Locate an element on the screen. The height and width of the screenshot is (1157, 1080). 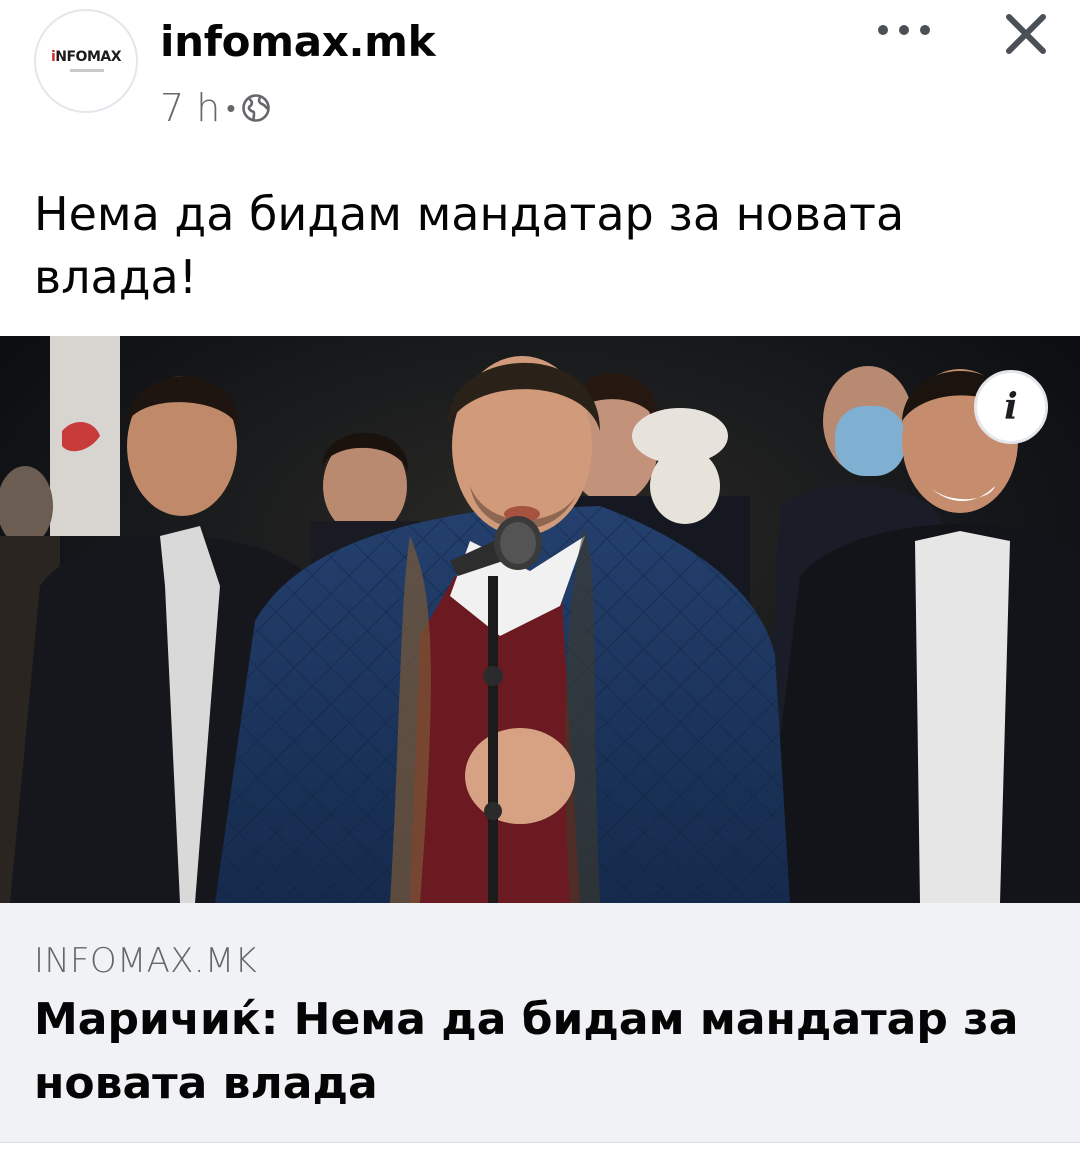
avatar-logo-text: NFOMAX is located at coordinates (88, 57).